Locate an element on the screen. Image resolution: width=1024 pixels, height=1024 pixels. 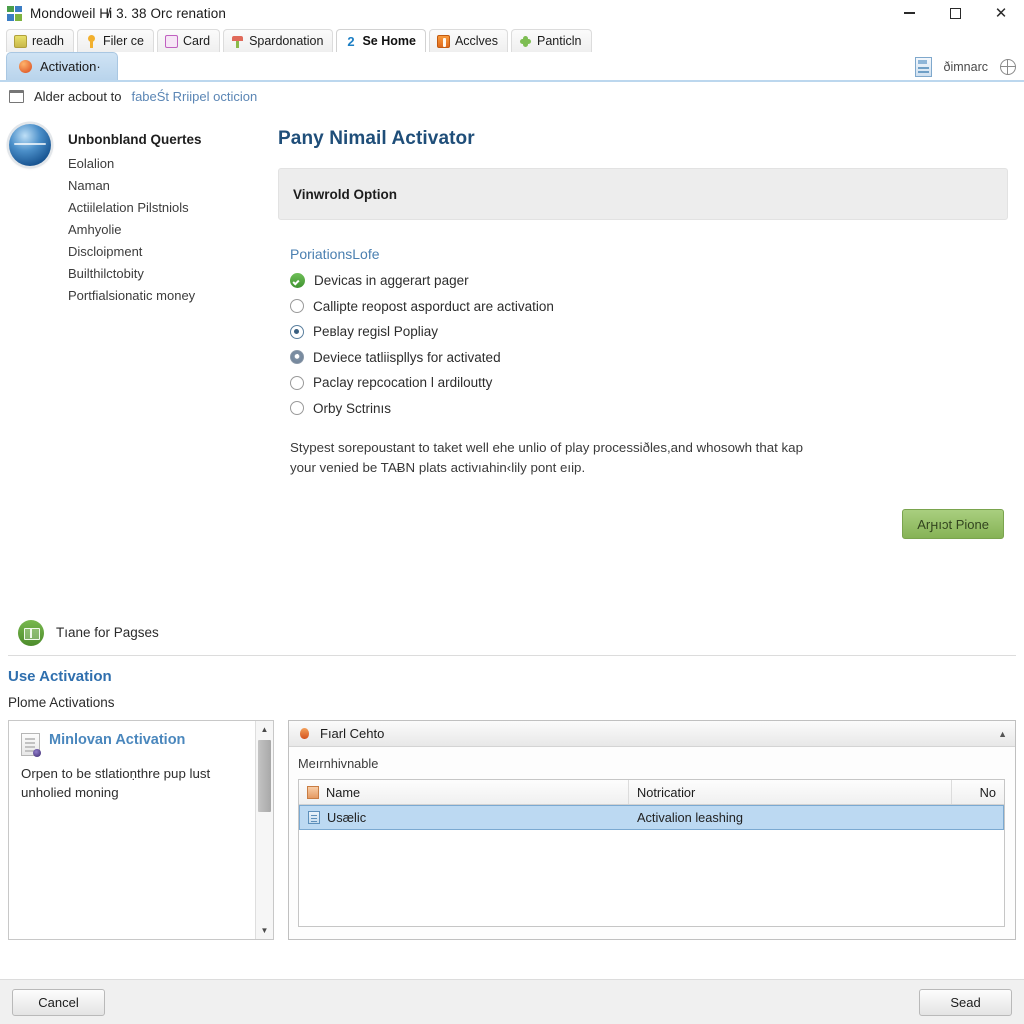
globe-icon is located at coordinates (1007, 66).